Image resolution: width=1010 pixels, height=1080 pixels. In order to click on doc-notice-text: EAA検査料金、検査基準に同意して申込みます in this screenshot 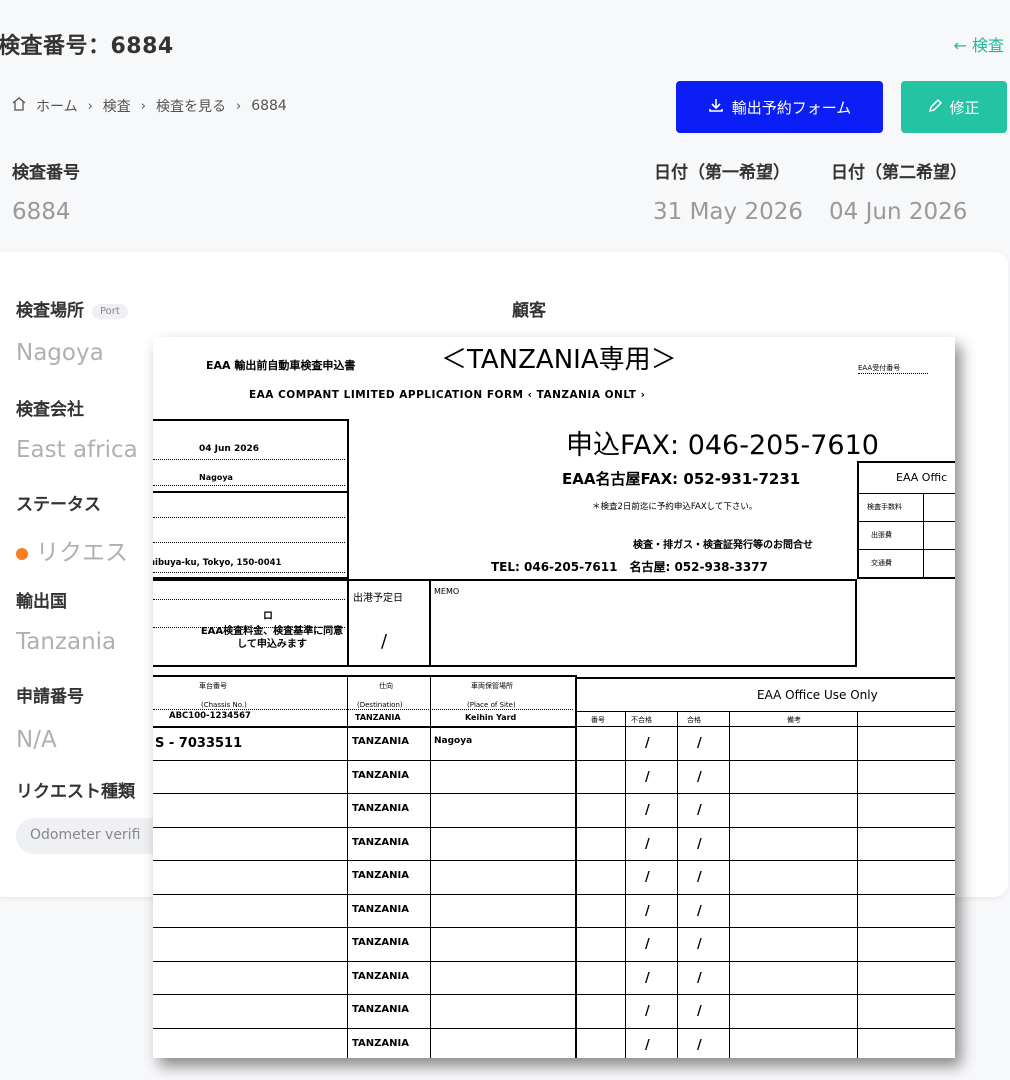, I will do `click(272, 638)`.